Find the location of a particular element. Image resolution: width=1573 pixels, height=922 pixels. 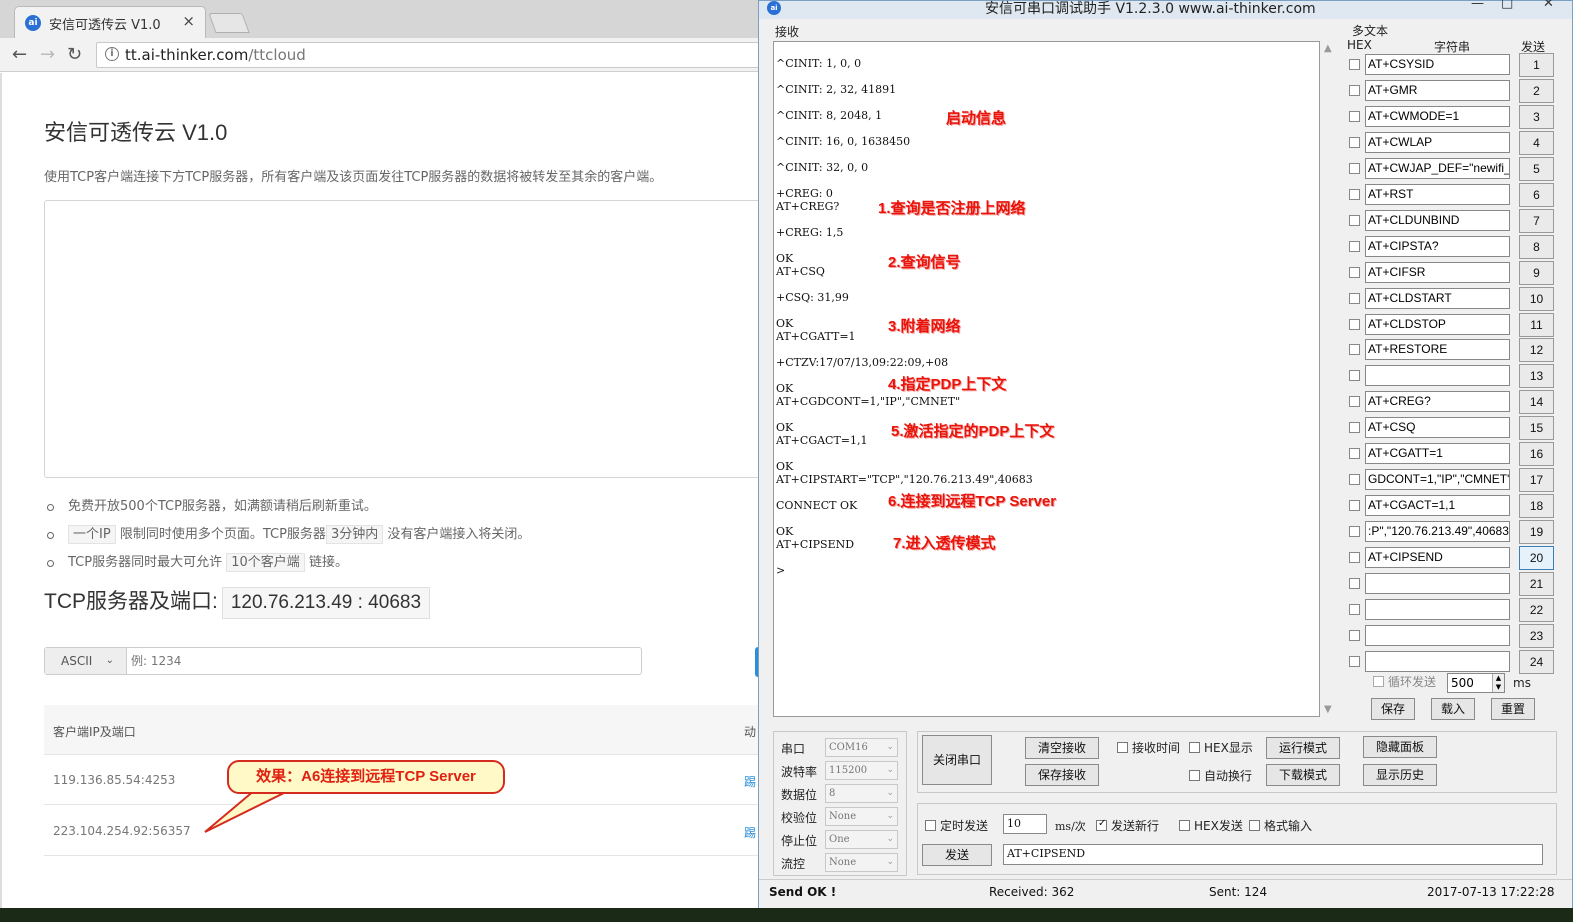

send-button: 发送 is located at coordinates (957, 855).